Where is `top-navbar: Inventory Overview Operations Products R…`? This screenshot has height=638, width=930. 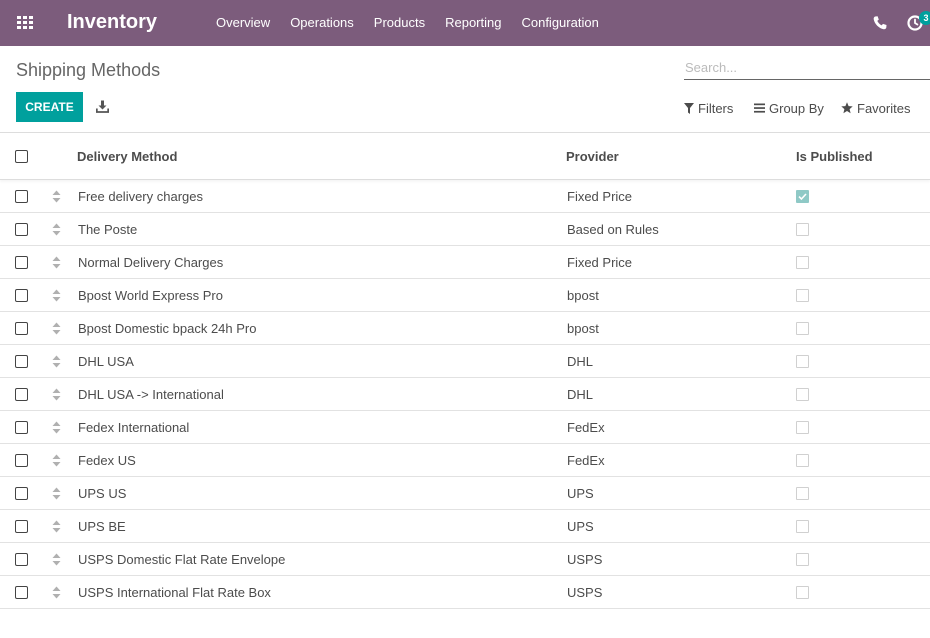
top-navbar: Inventory Overview Operations Products R… is located at coordinates (465, 23).